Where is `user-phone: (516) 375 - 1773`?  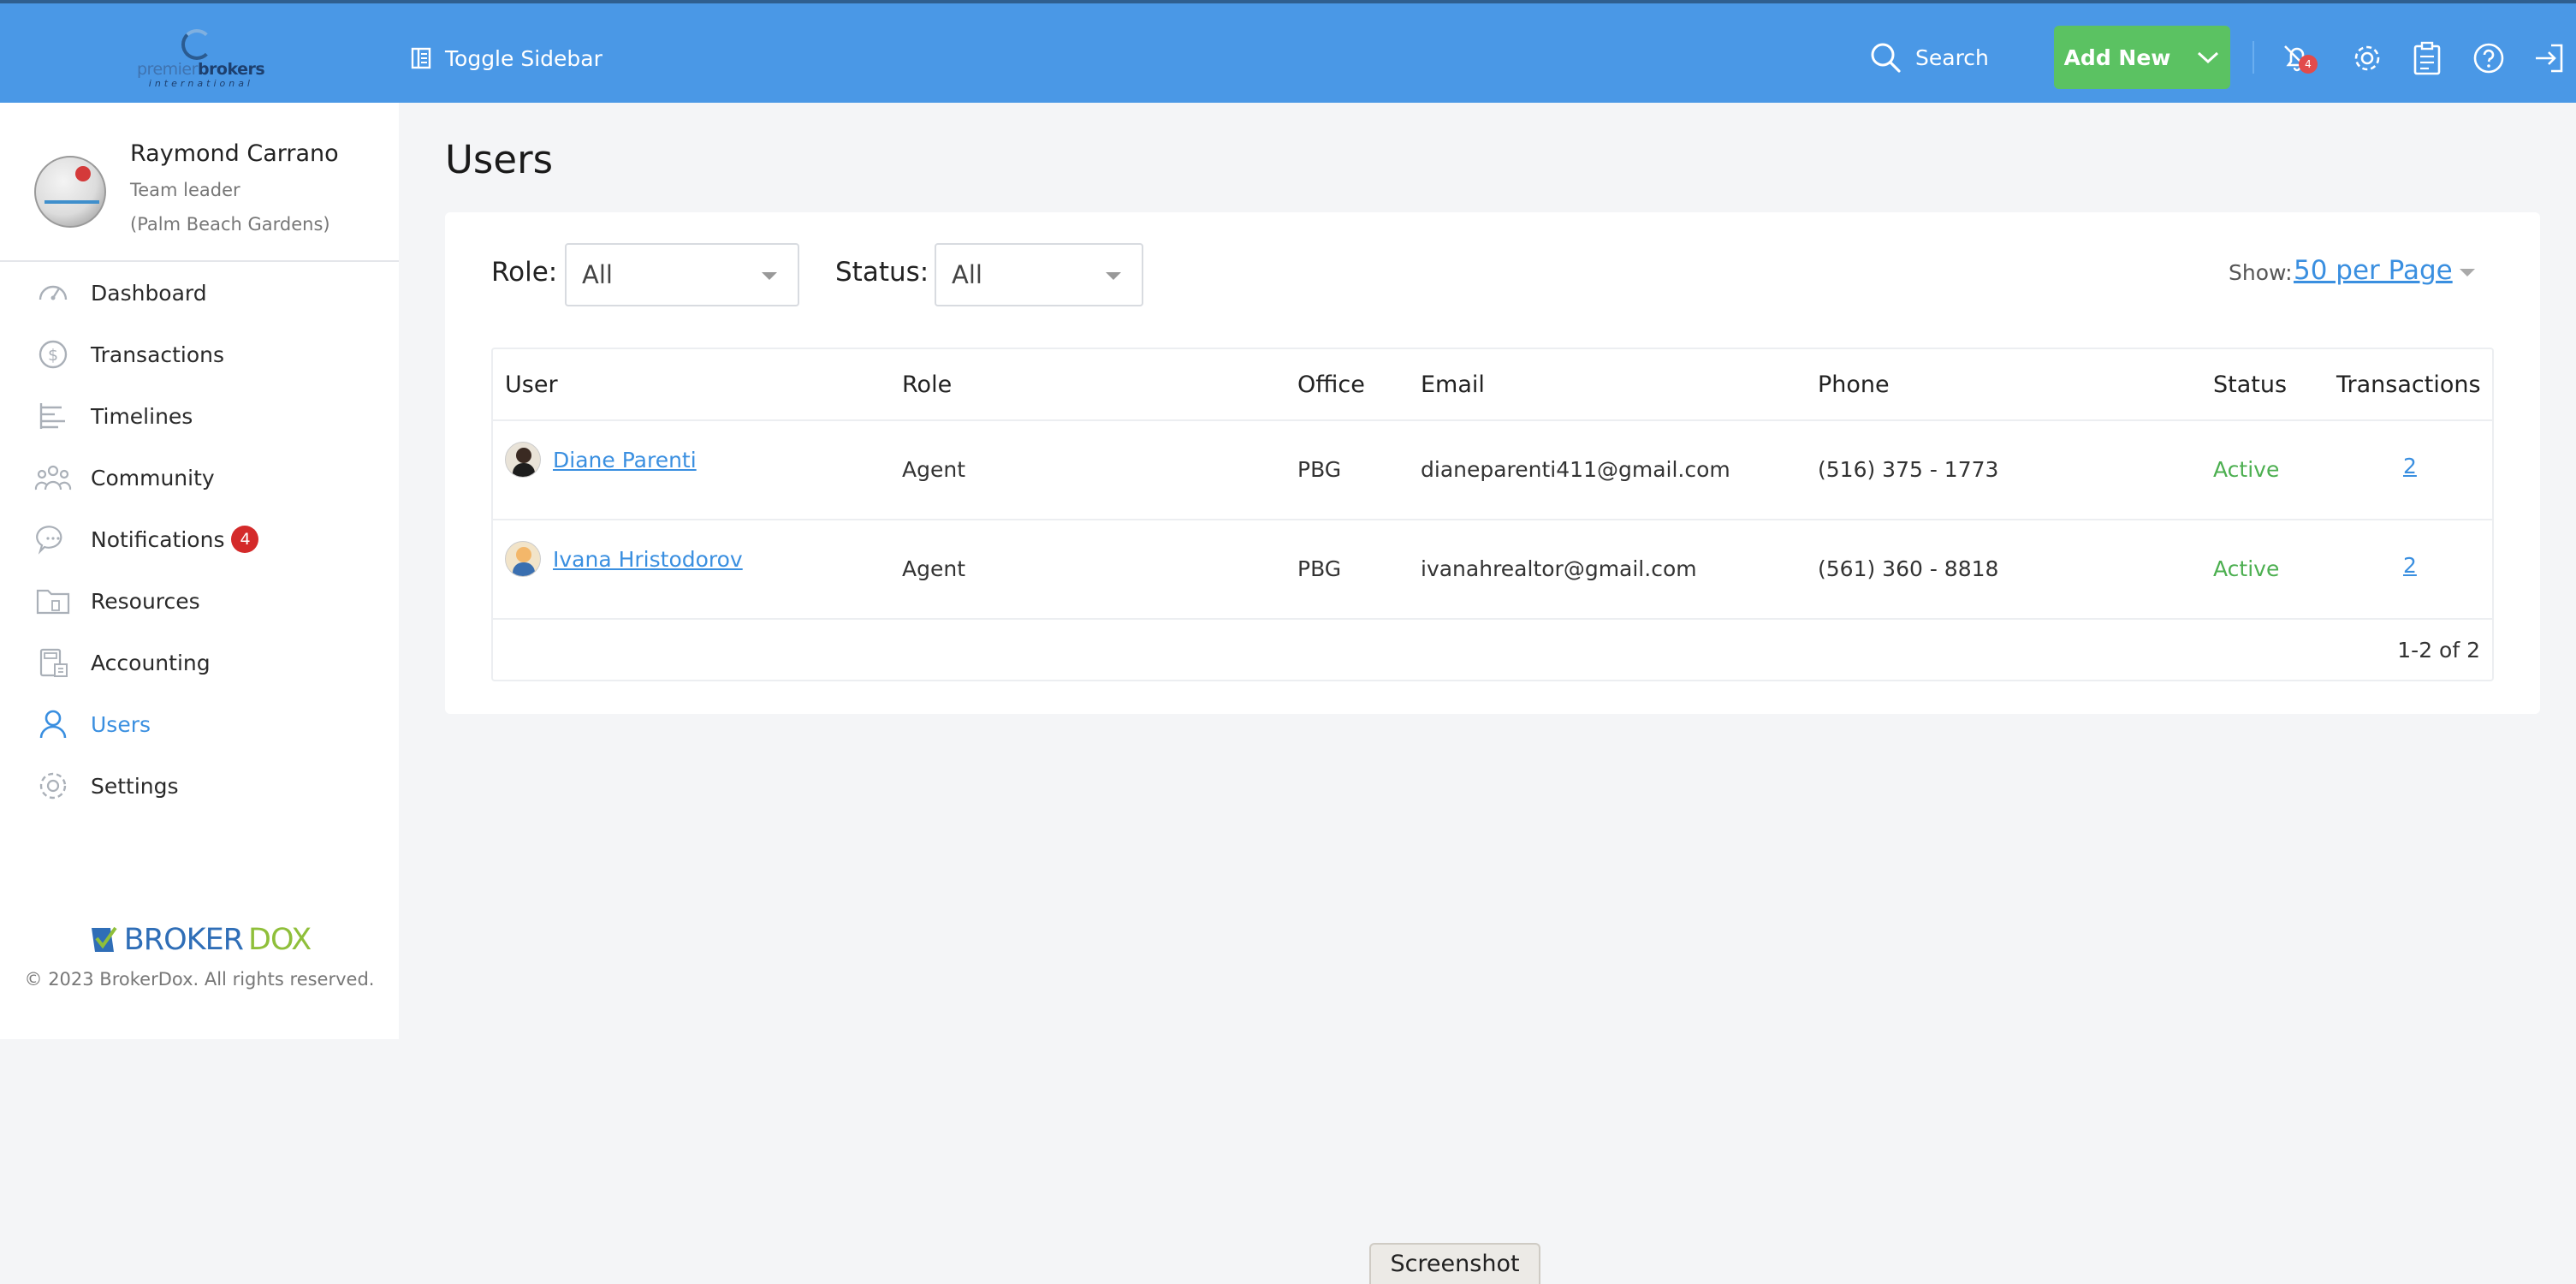 user-phone: (516) 375 - 1773 is located at coordinates (1908, 469).